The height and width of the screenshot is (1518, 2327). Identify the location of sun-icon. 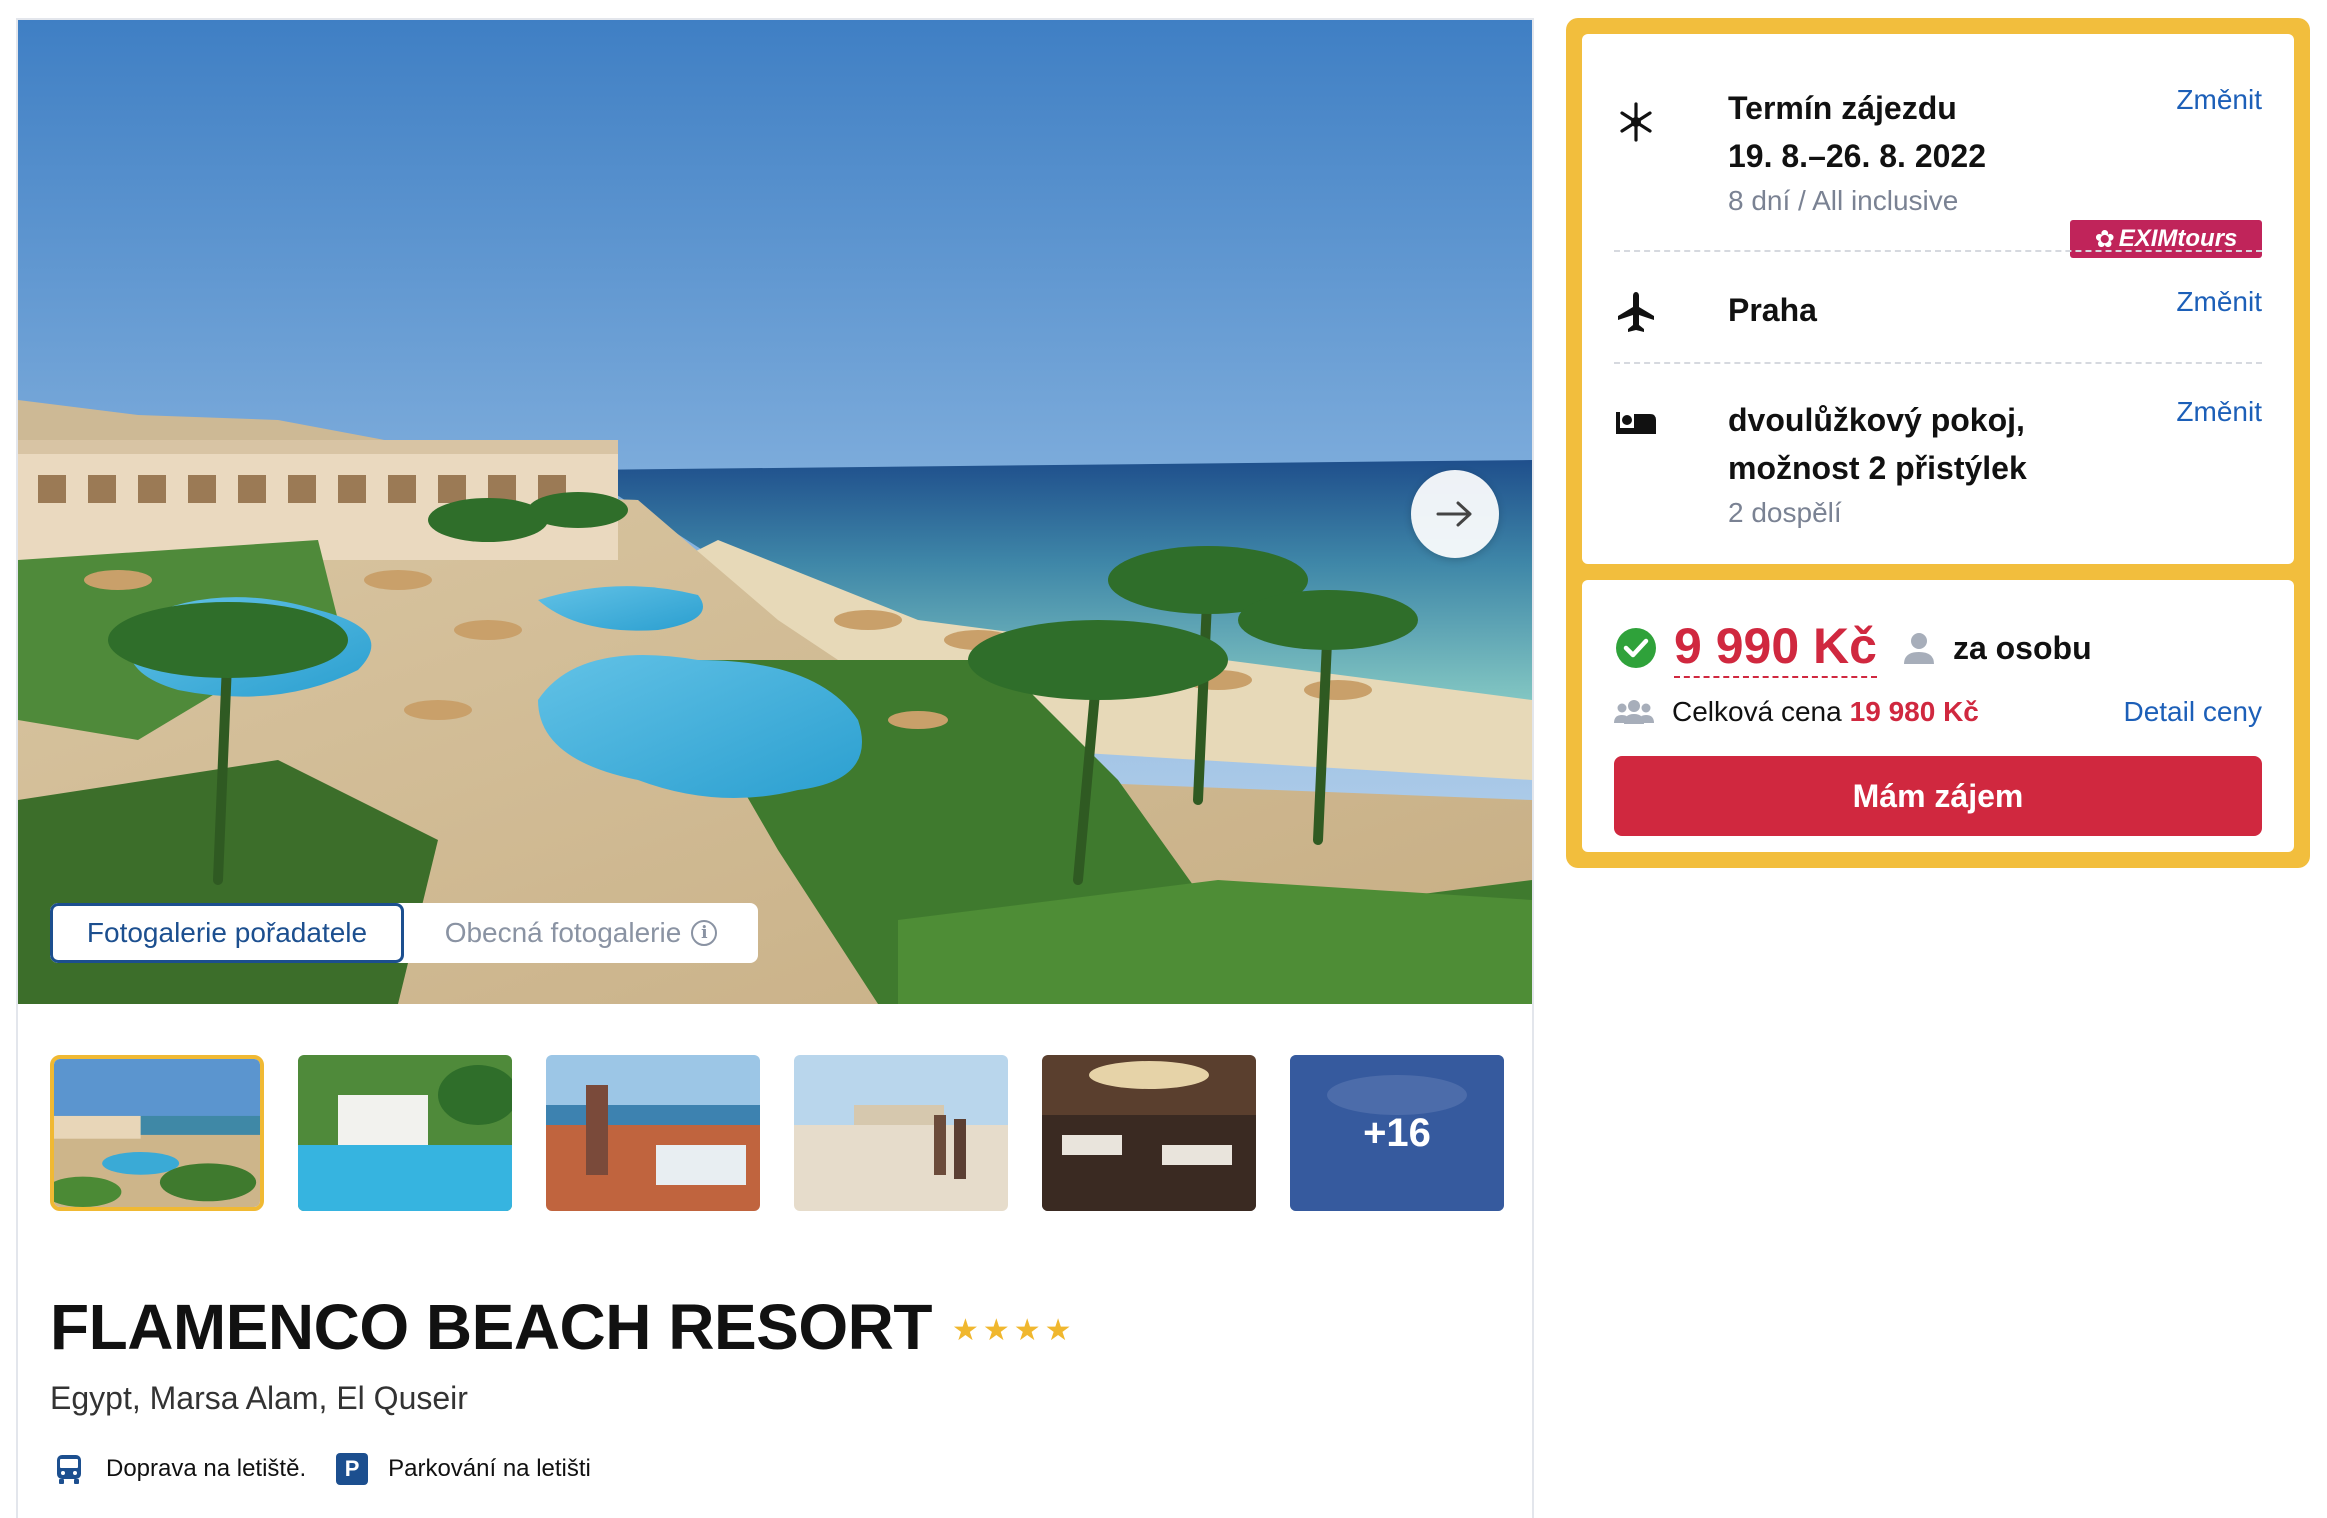
(1636, 122).